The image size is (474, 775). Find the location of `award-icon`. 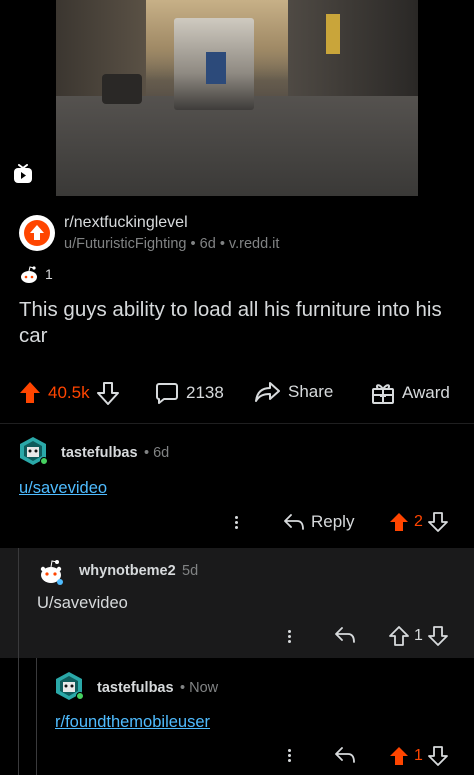

award-icon is located at coordinates (383, 394).